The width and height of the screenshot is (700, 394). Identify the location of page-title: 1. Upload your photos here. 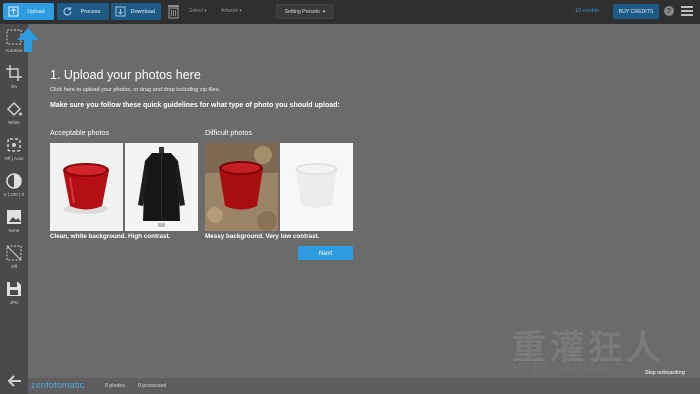
(125, 75).